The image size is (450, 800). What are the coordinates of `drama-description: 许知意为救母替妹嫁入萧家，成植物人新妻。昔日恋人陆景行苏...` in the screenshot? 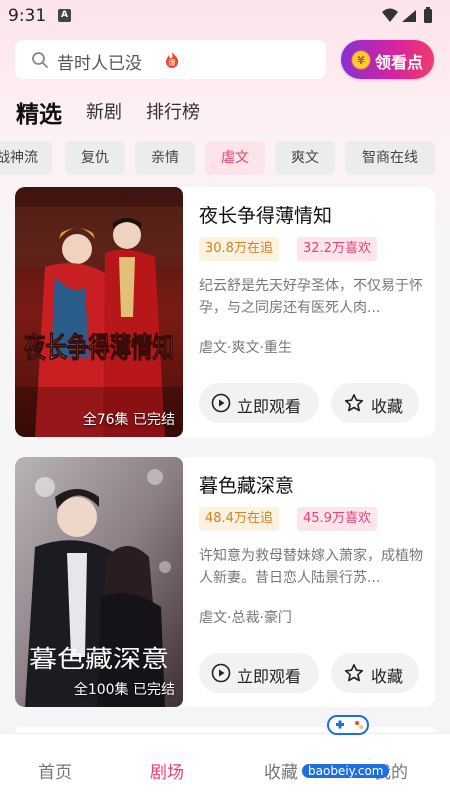 It's located at (311, 567).